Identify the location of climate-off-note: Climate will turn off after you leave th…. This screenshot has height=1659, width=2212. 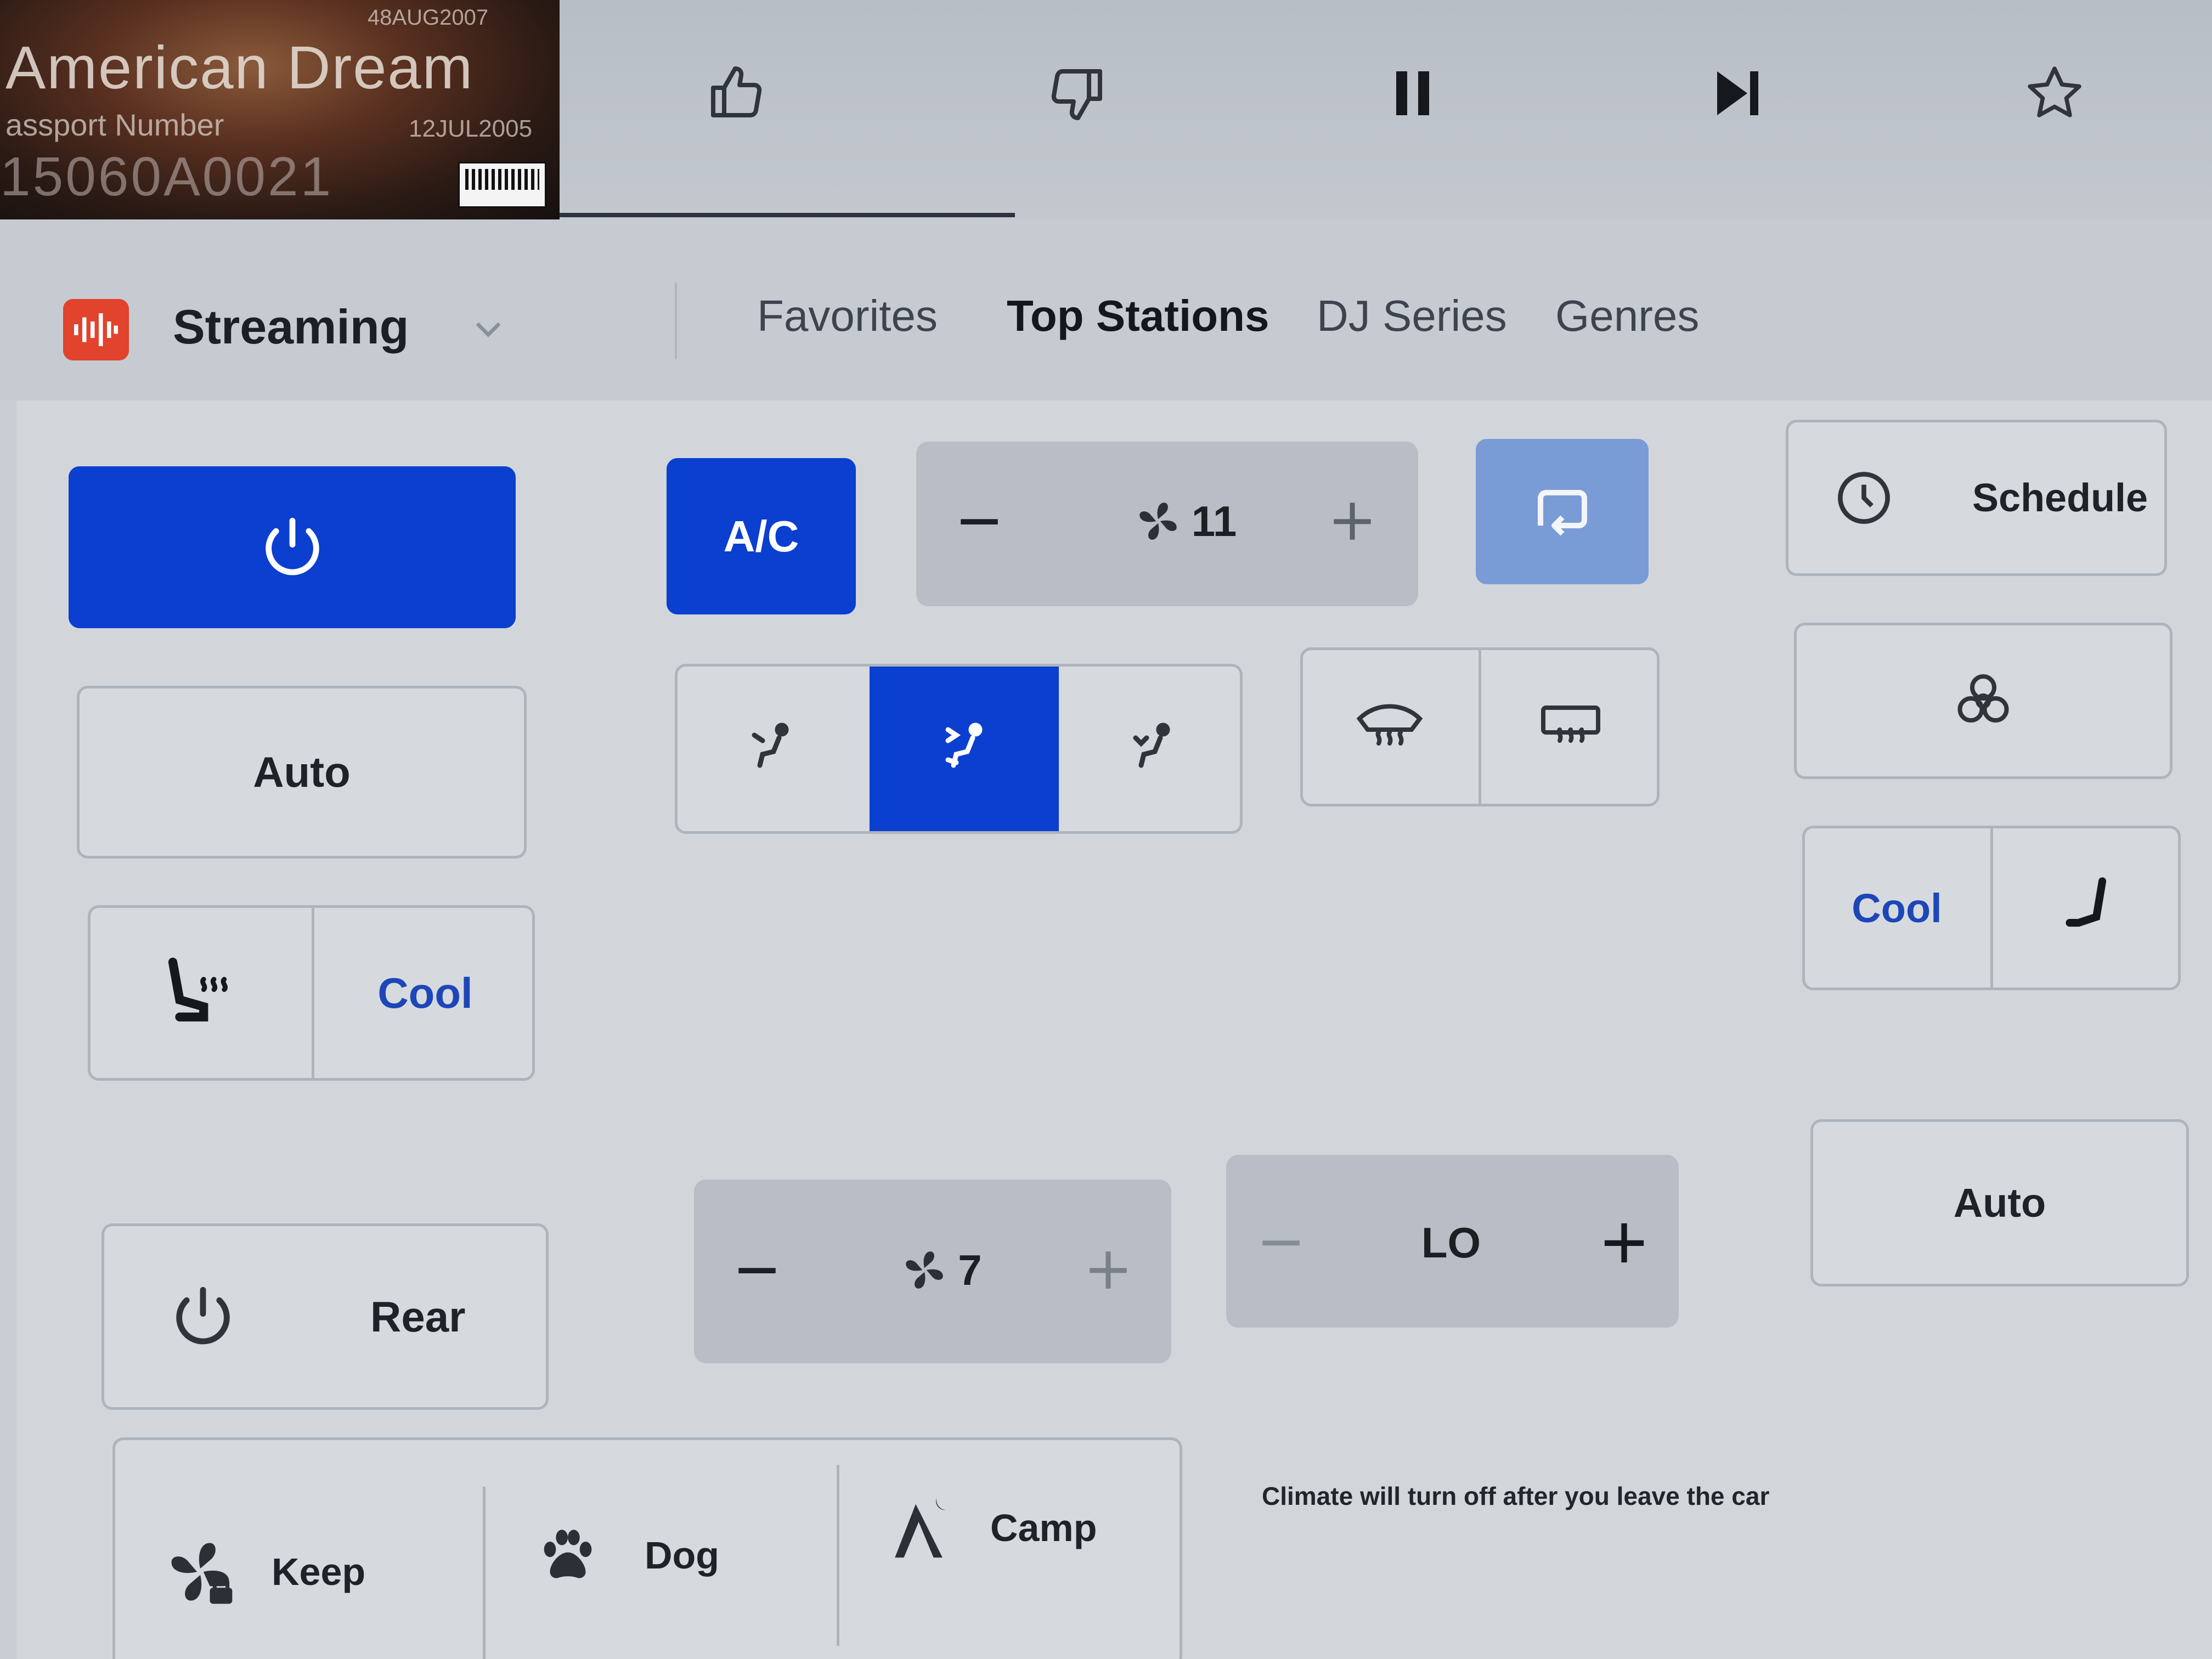
(1516, 1496).